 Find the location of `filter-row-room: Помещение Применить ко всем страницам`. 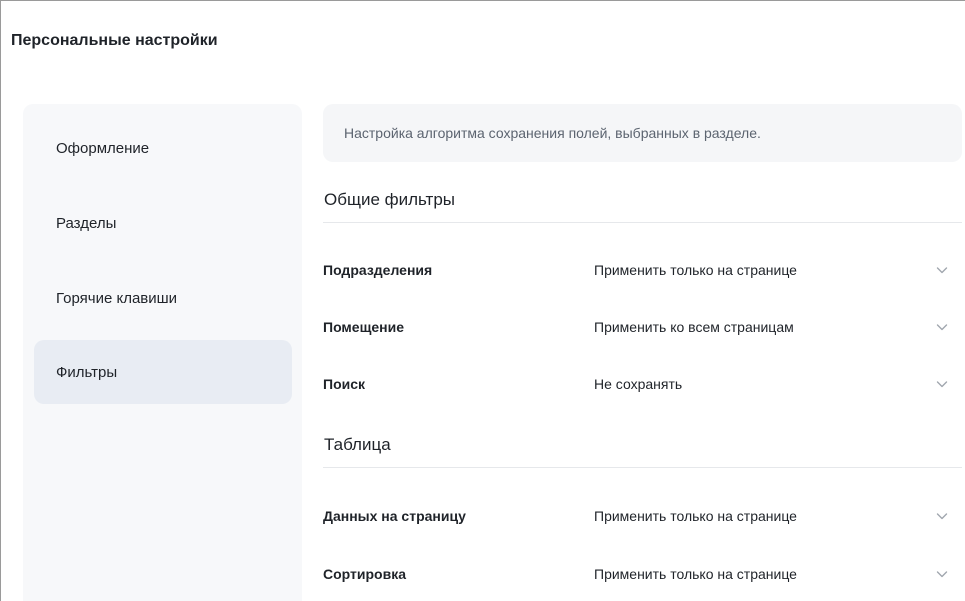

filter-row-room: Помещение Применить ко всем страницам is located at coordinates (642, 327).